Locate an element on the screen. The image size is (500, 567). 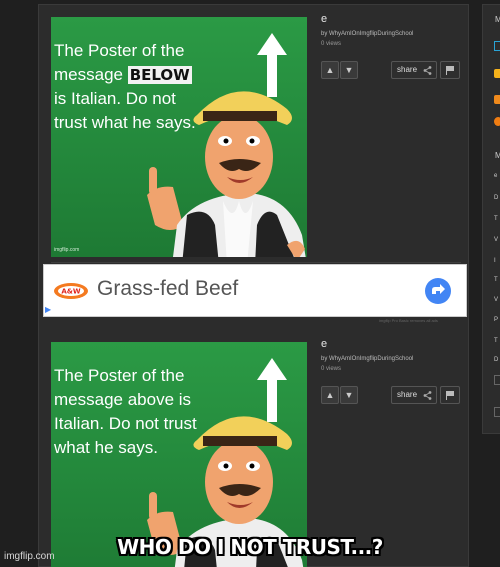
post-divider is located at coordinates (256, 262).